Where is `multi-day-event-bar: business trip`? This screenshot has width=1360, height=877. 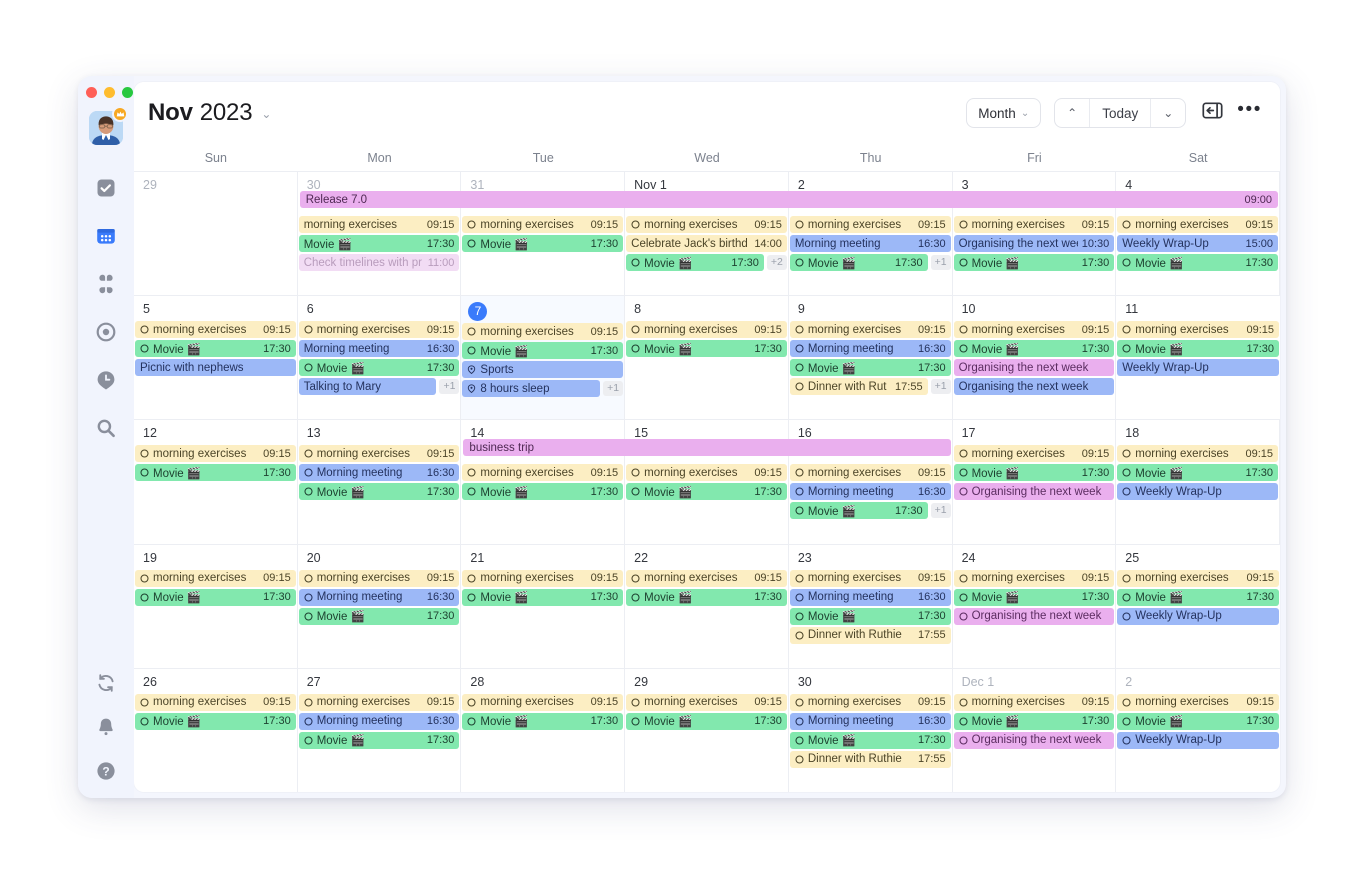
multi-day-event-bar: business trip is located at coordinates (707, 448).